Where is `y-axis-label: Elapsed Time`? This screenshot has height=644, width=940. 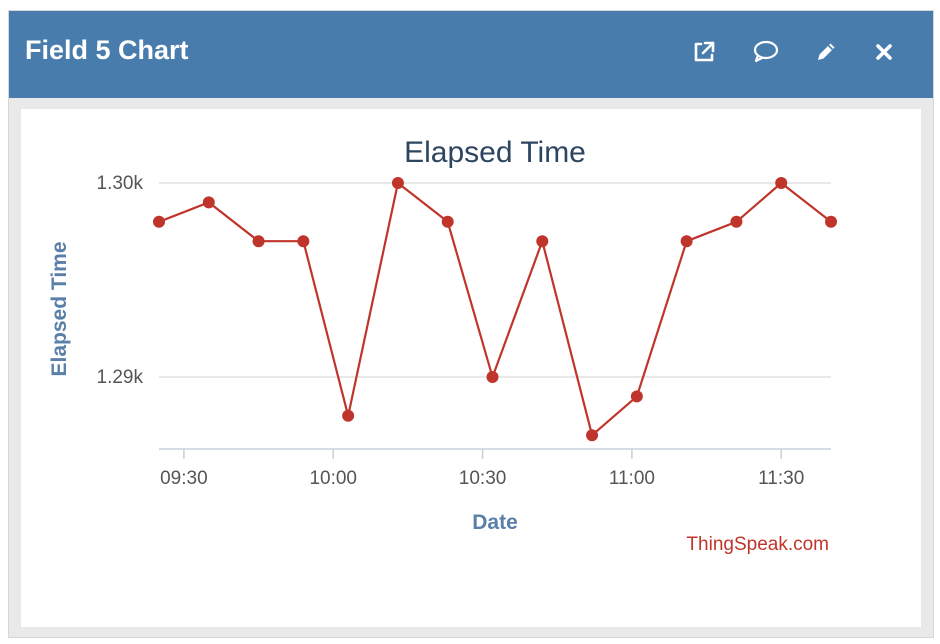
y-axis-label: Elapsed Time is located at coordinates (59, 308).